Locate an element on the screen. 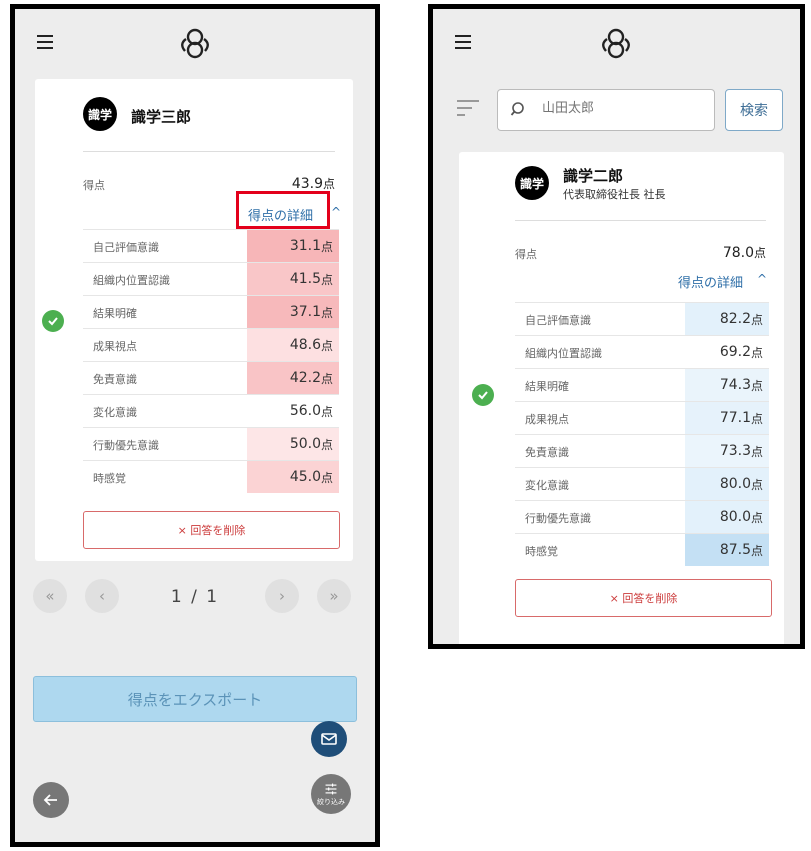 Image resolution: width=811 pixels, height=851 pixels. score-row-value: 77.1 点 is located at coordinates (727, 418).